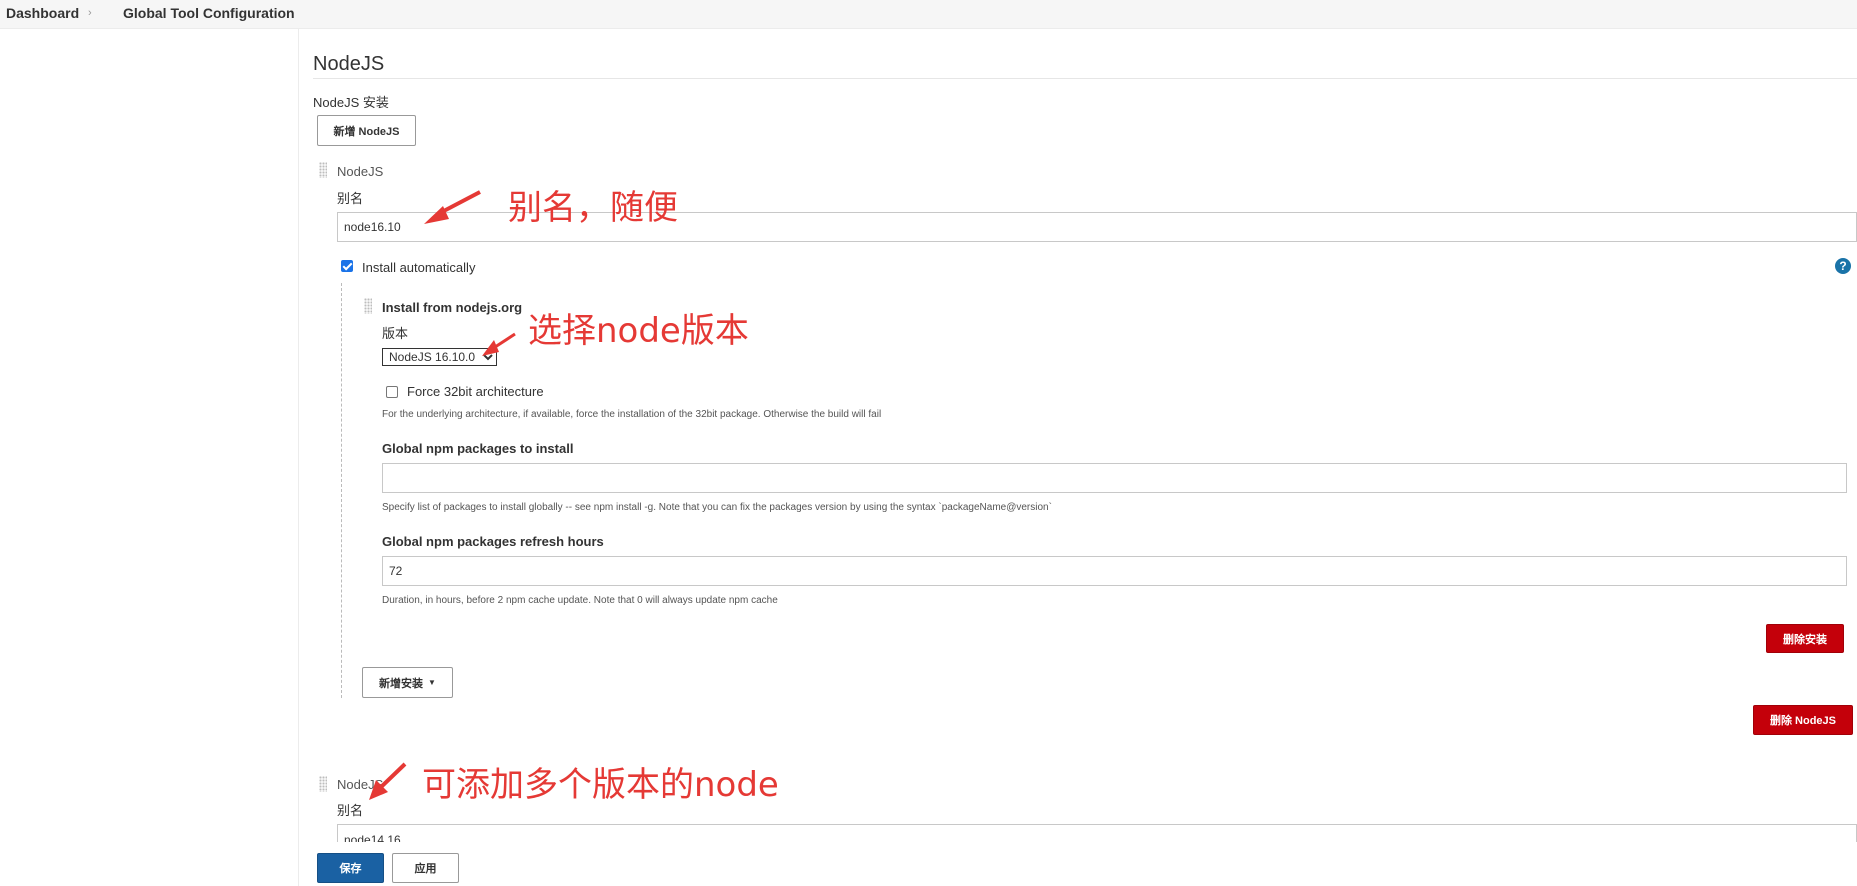 This screenshot has width=1857, height=886. What do you see at coordinates (442, 495) in the screenshot?
I see `annotation-arrows` at bounding box center [442, 495].